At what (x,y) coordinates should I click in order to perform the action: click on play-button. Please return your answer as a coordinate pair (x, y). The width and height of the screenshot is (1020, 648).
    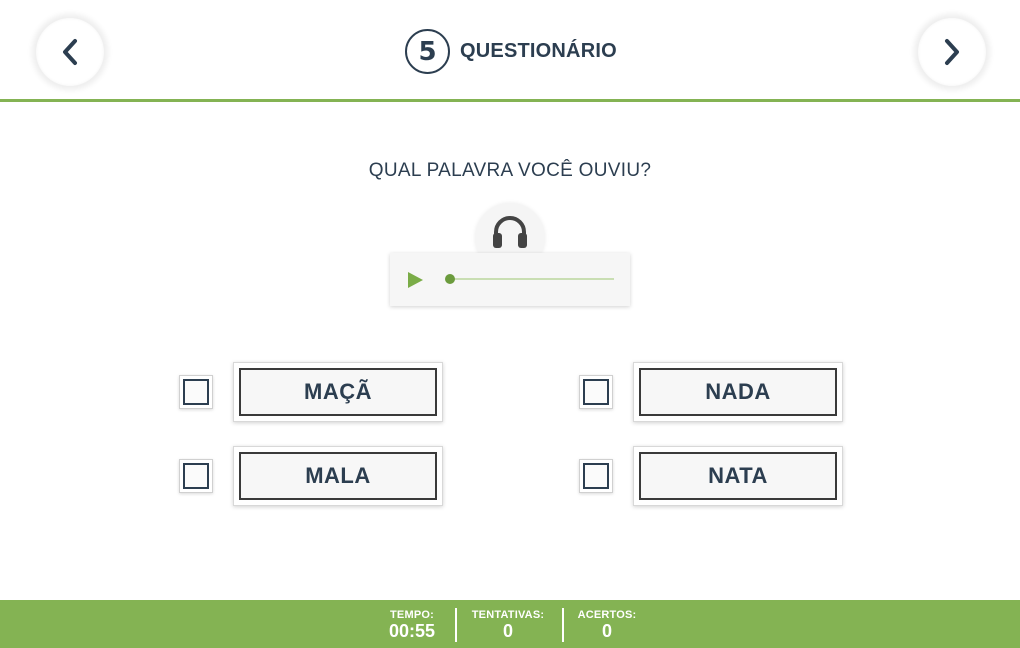
    Looking at the image, I should click on (415, 282).